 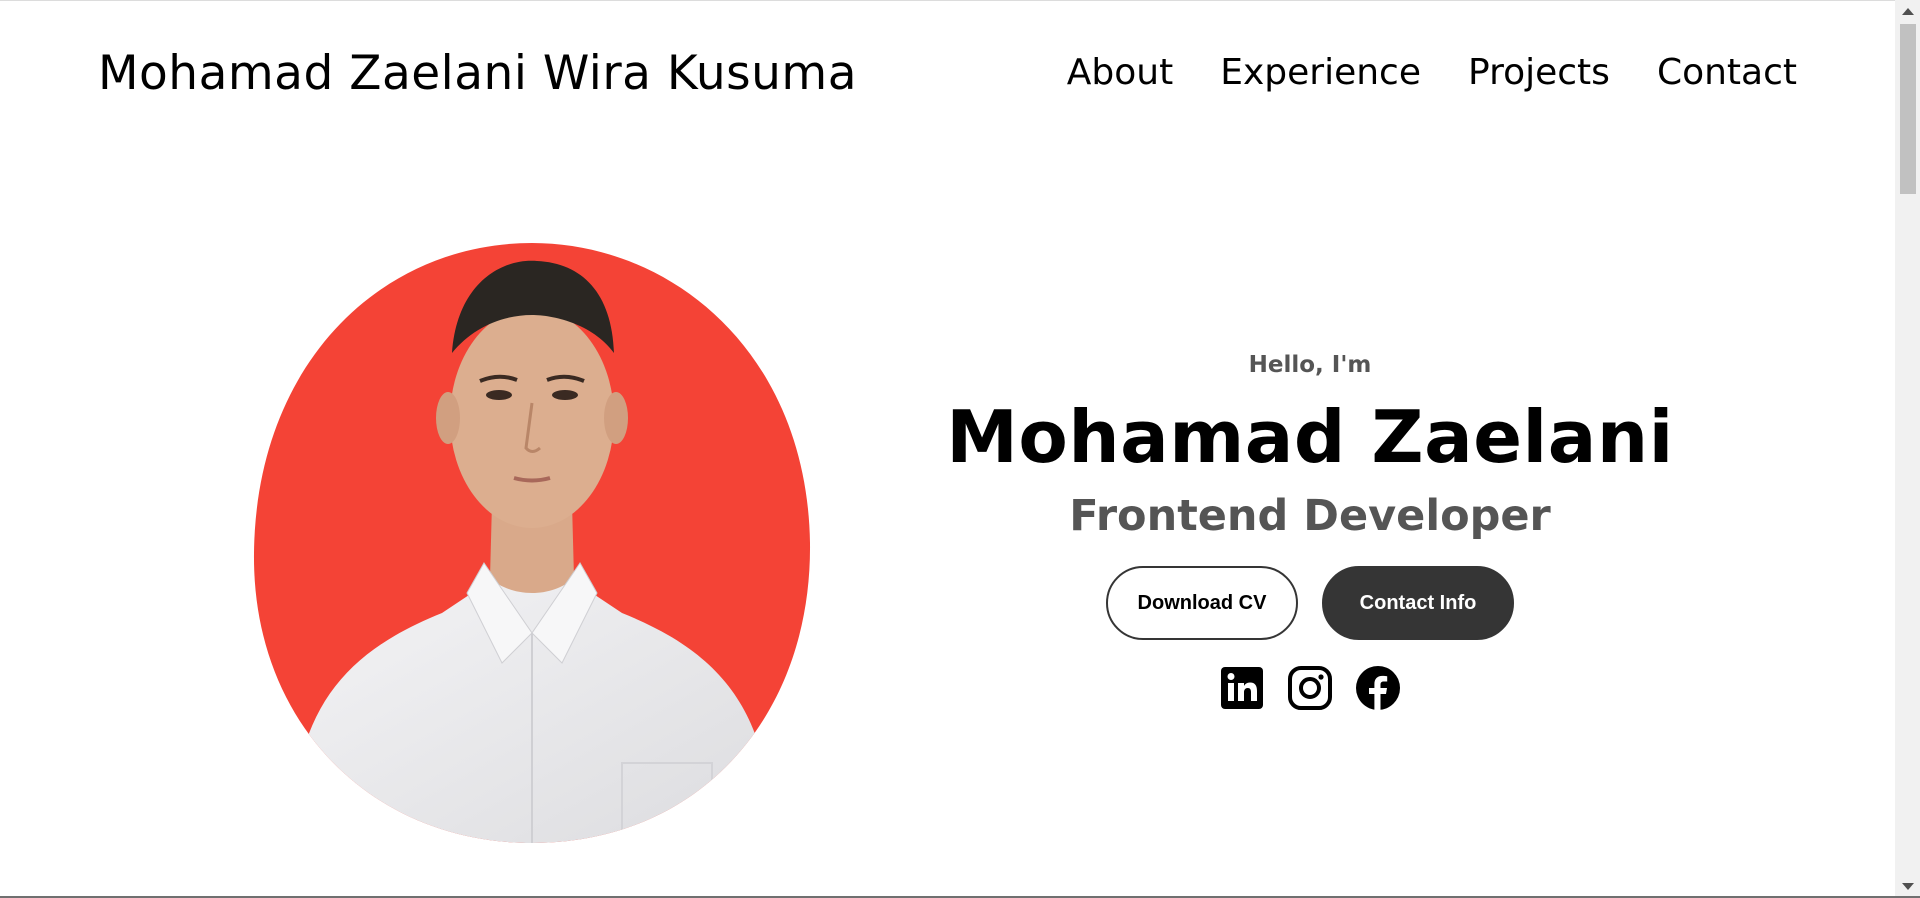 I want to click on instagram-icon, so click(x=1310, y=688).